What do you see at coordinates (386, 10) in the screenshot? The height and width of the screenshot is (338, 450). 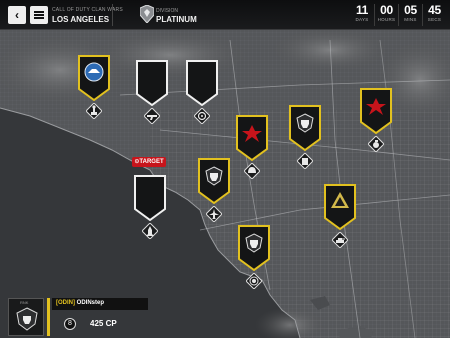 I see `hours-value: 00` at bounding box center [386, 10].